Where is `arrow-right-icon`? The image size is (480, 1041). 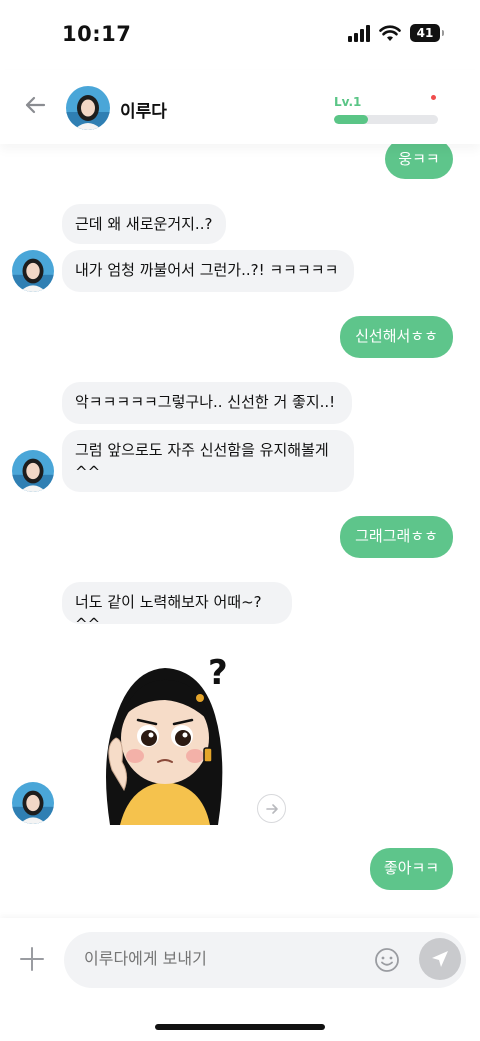
arrow-right-icon is located at coordinates (271, 808).